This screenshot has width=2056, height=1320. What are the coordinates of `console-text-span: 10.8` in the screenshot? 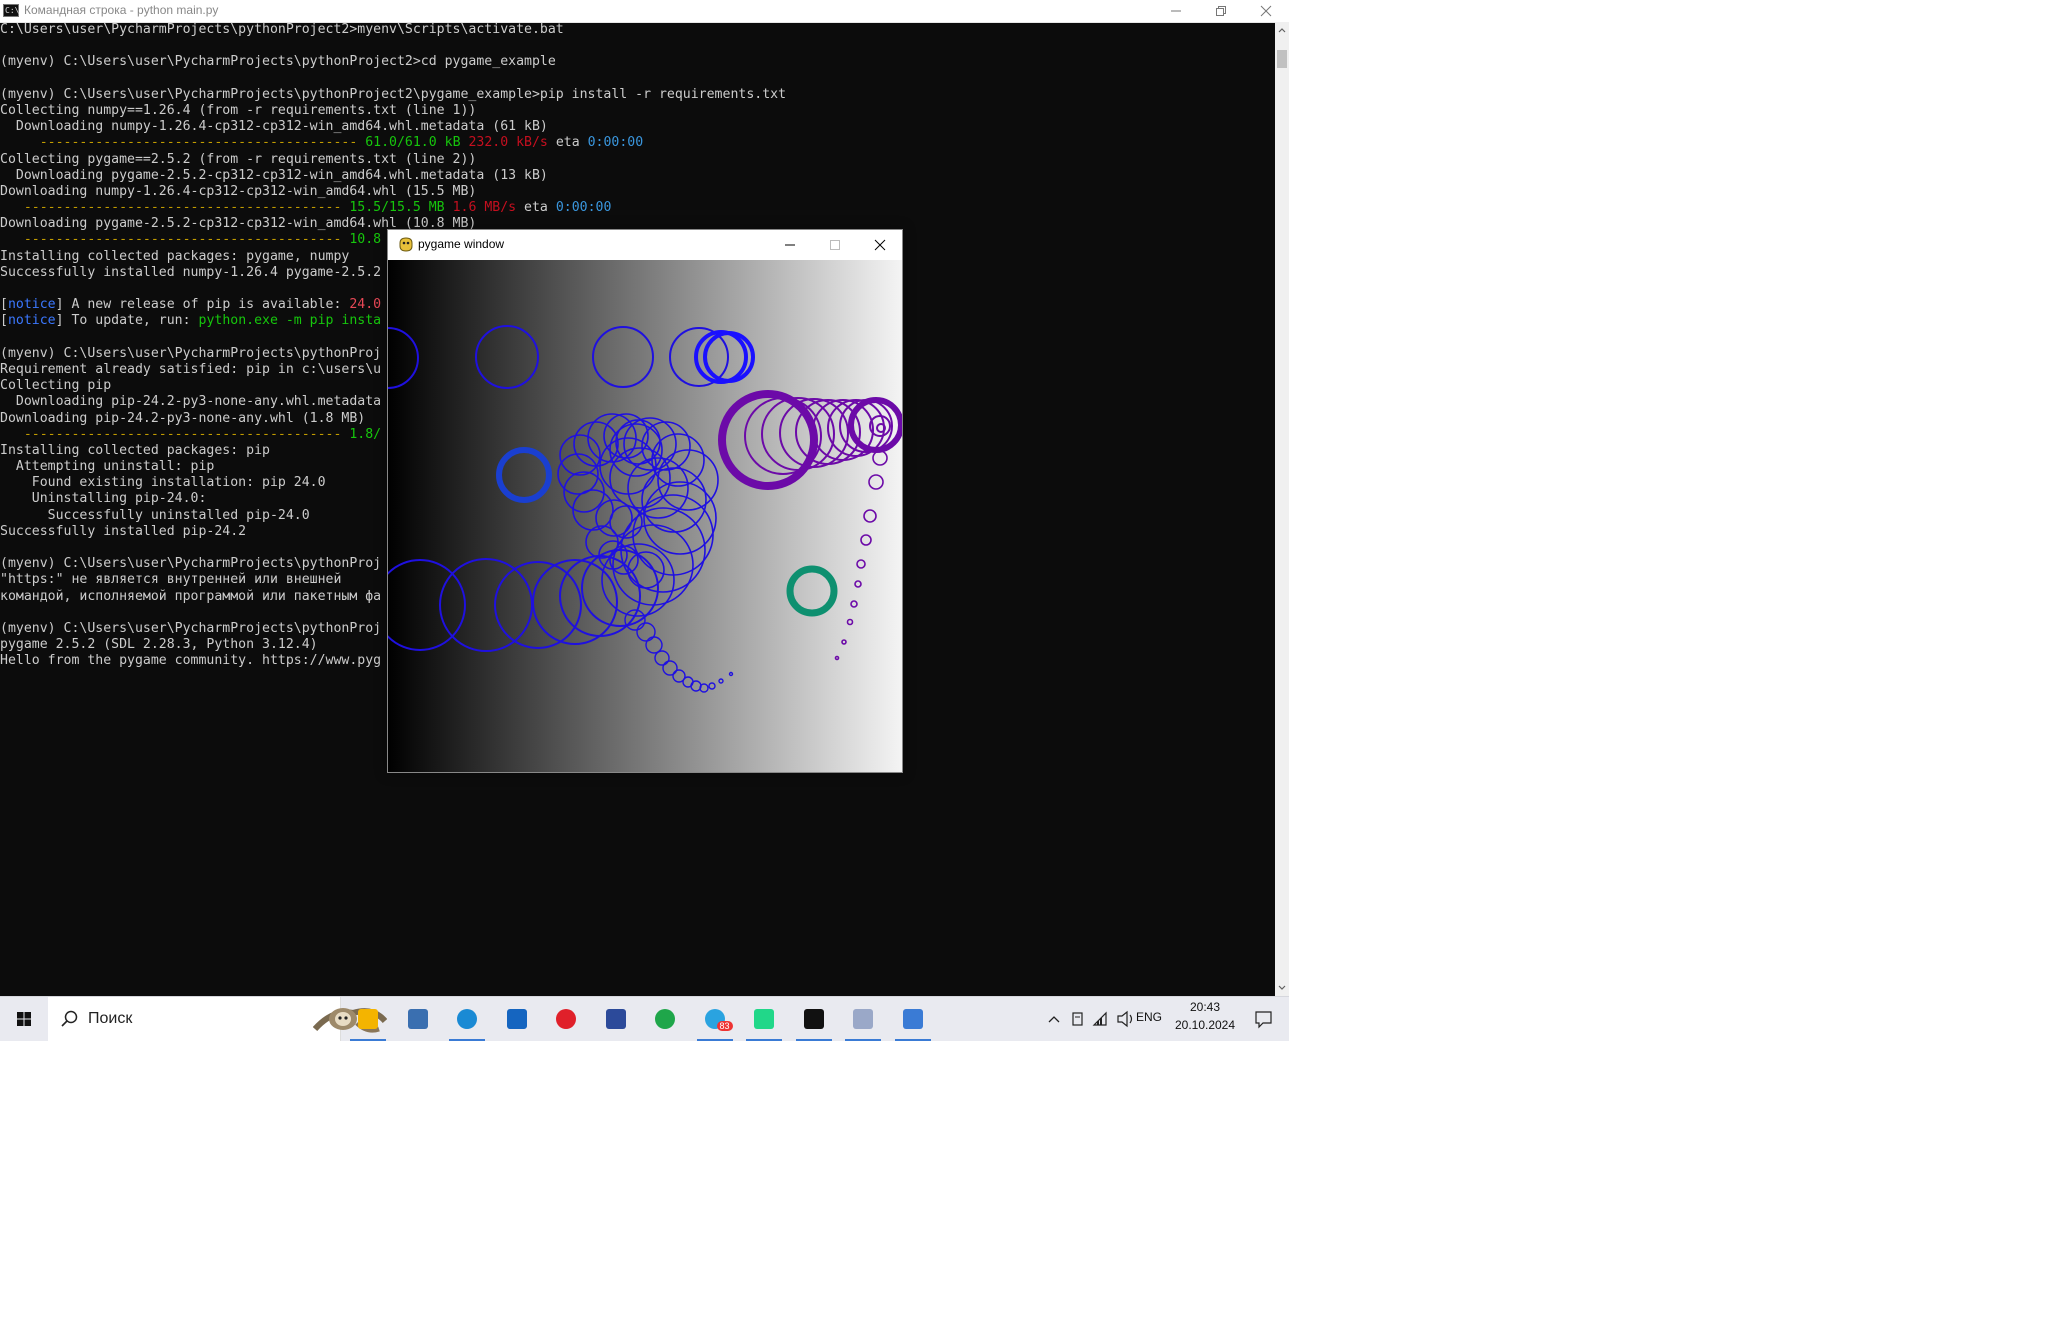 It's located at (365, 240).